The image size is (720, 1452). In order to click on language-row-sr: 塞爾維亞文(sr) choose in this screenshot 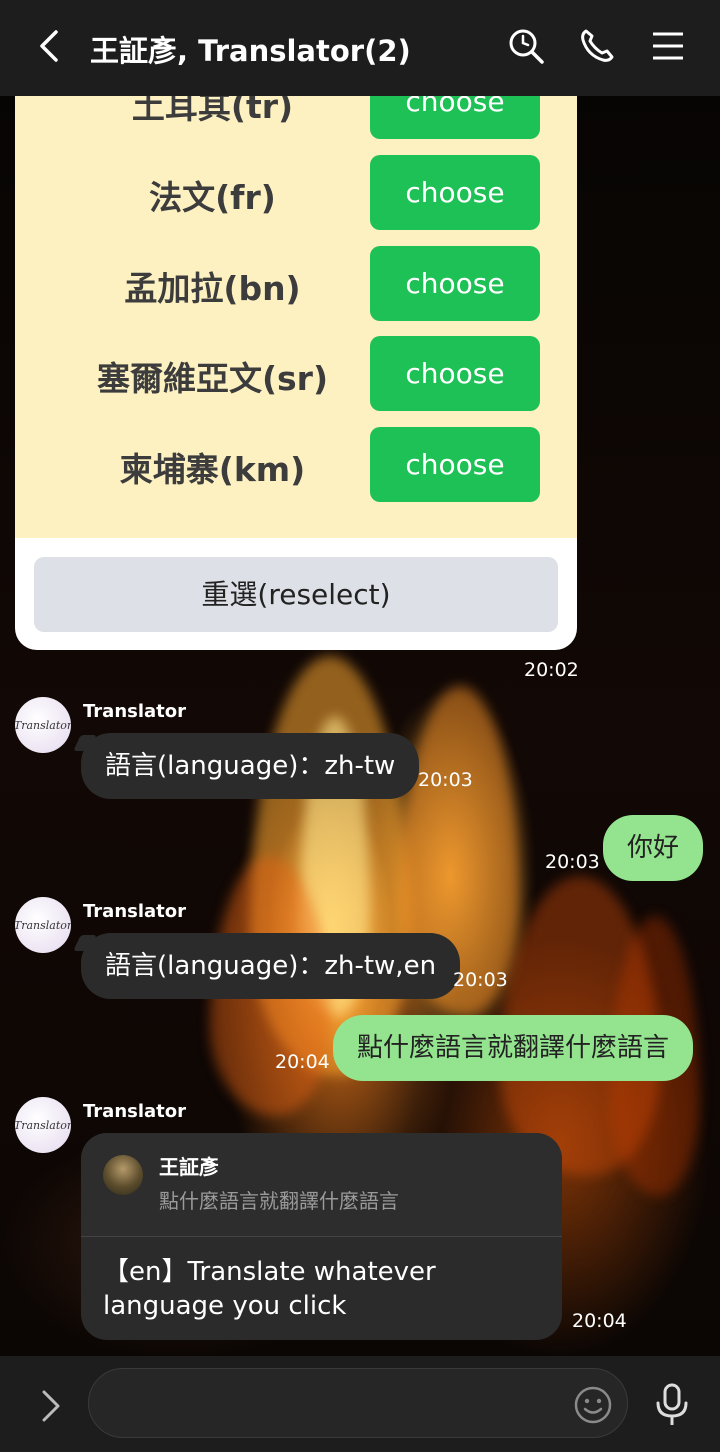, I will do `click(296, 374)`.